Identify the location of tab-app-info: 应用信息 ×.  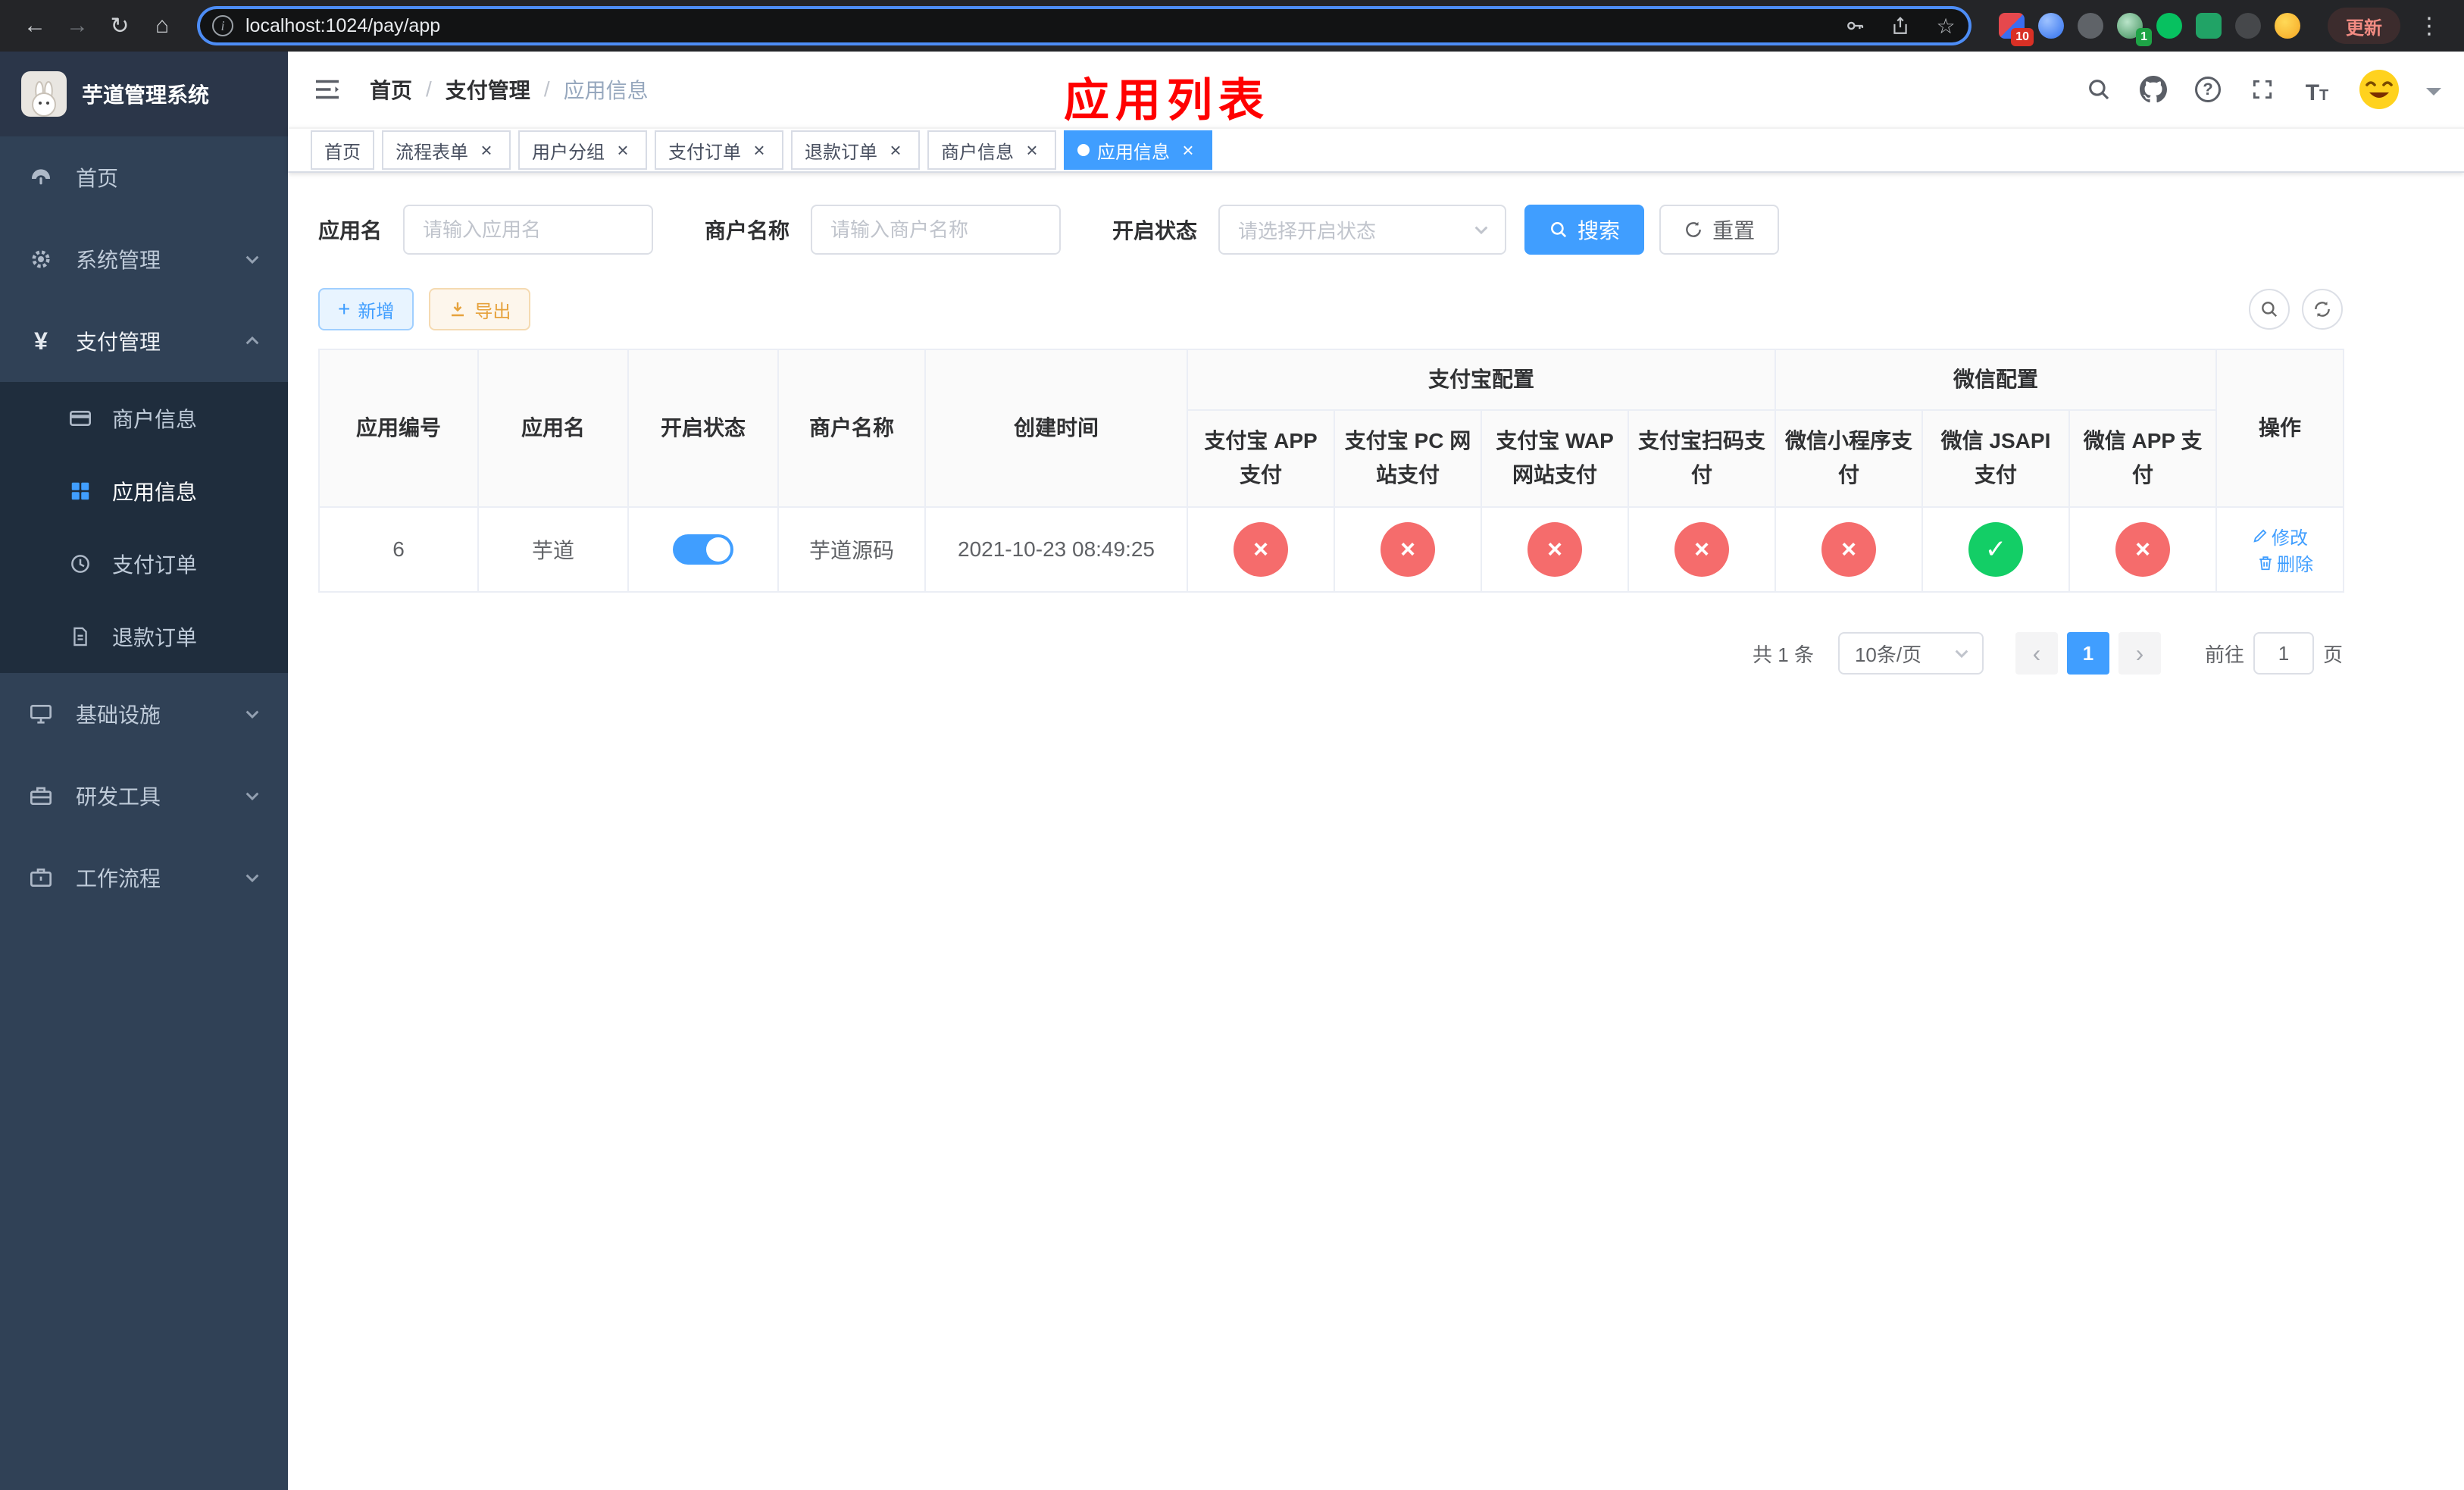
(1138, 150).